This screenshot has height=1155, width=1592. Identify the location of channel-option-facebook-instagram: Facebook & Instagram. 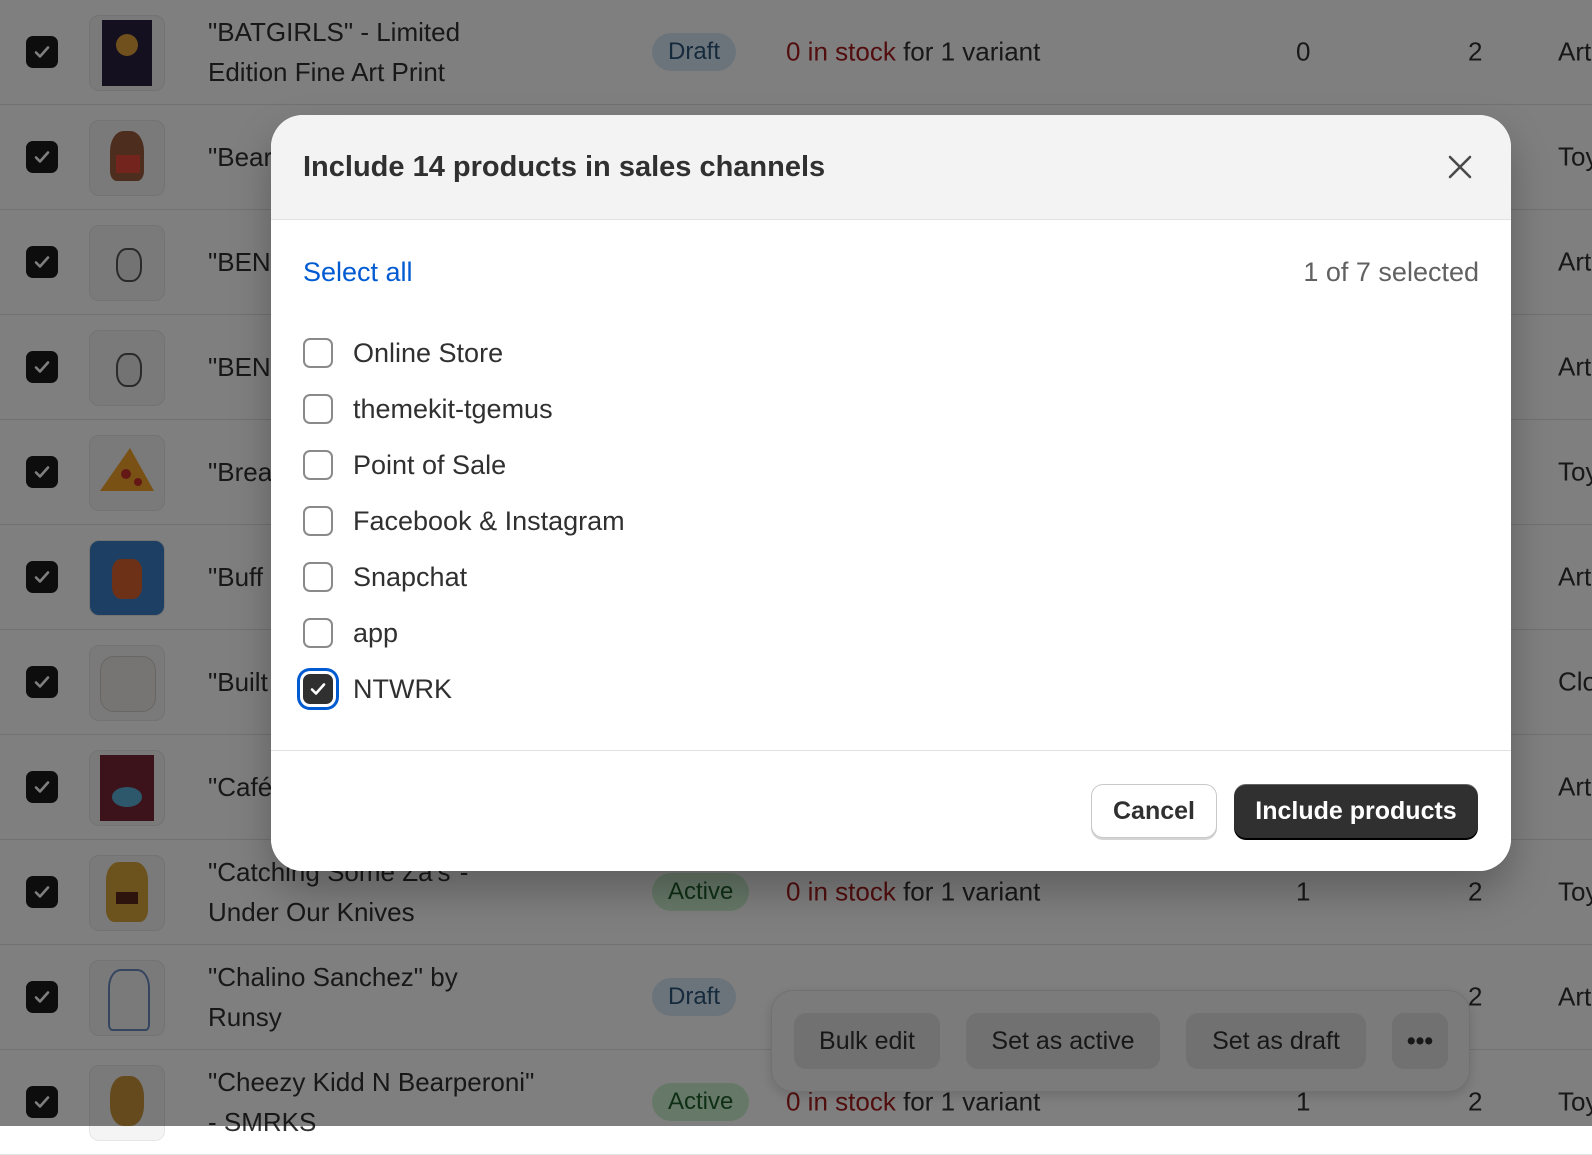
(464, 521).